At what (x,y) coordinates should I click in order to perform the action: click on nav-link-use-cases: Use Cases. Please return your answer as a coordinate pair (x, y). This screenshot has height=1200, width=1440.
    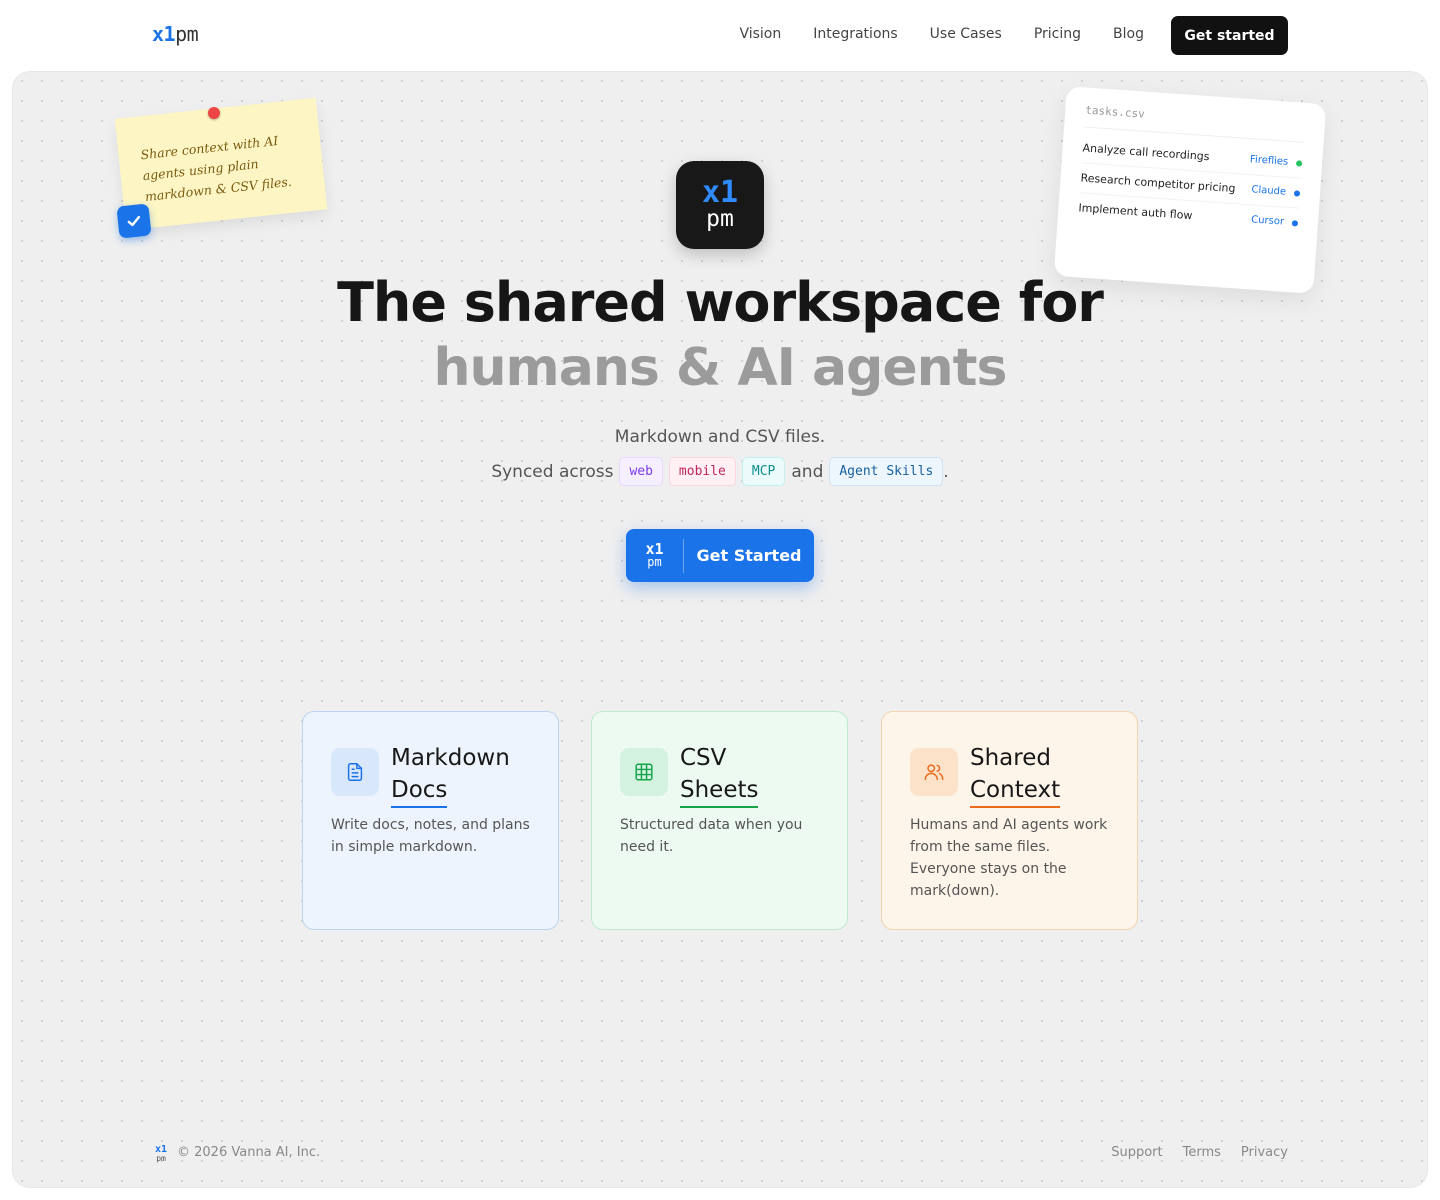
    Looking at the image, I should click on (966, 34).